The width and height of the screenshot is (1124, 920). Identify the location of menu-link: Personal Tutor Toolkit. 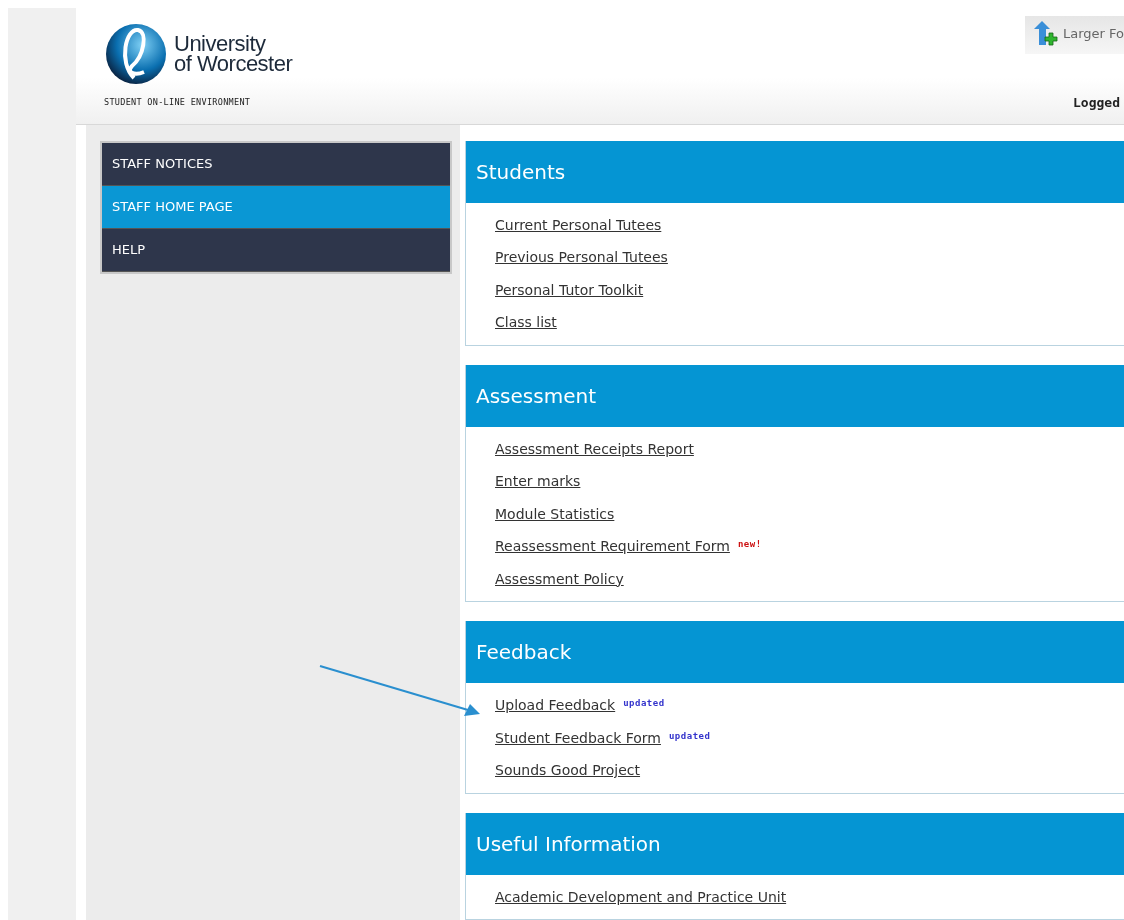
(569, 289).